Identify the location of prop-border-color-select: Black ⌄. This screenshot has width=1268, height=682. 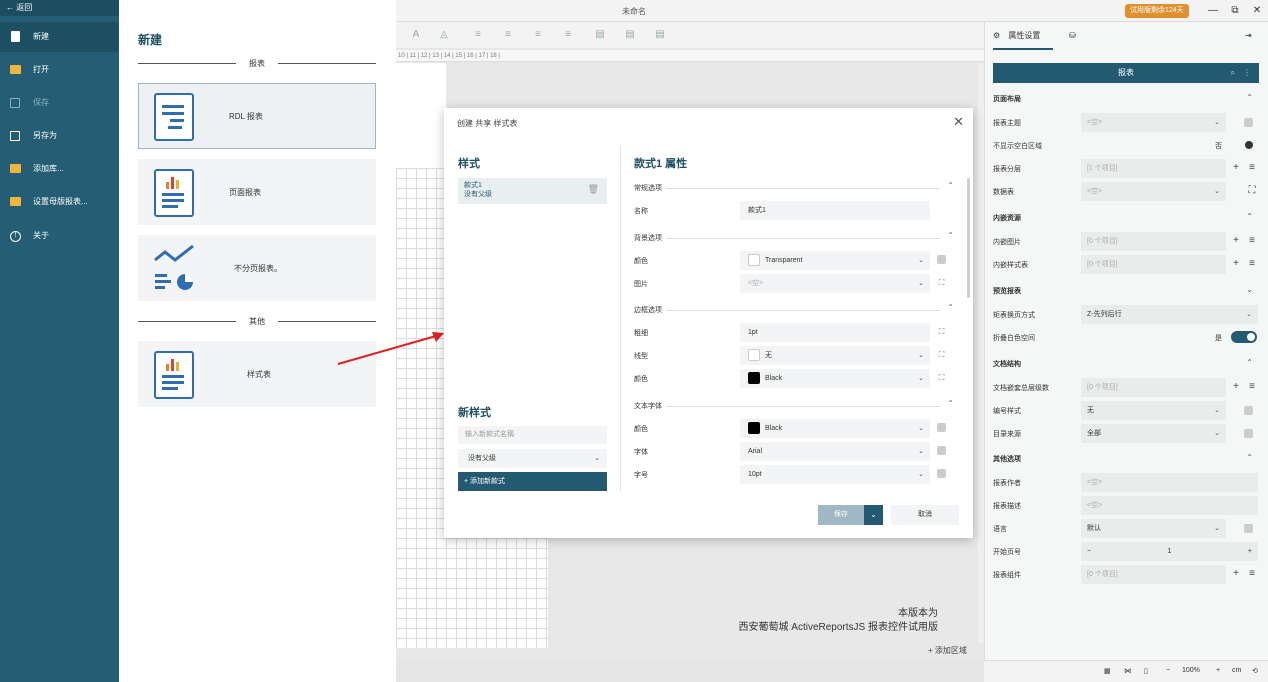
(835, 378).